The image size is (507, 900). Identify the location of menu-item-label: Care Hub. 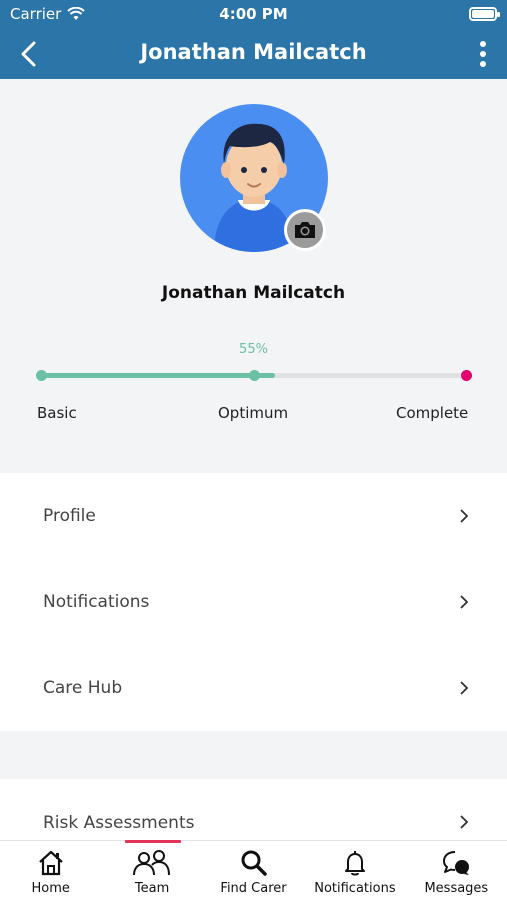
(83, 688).